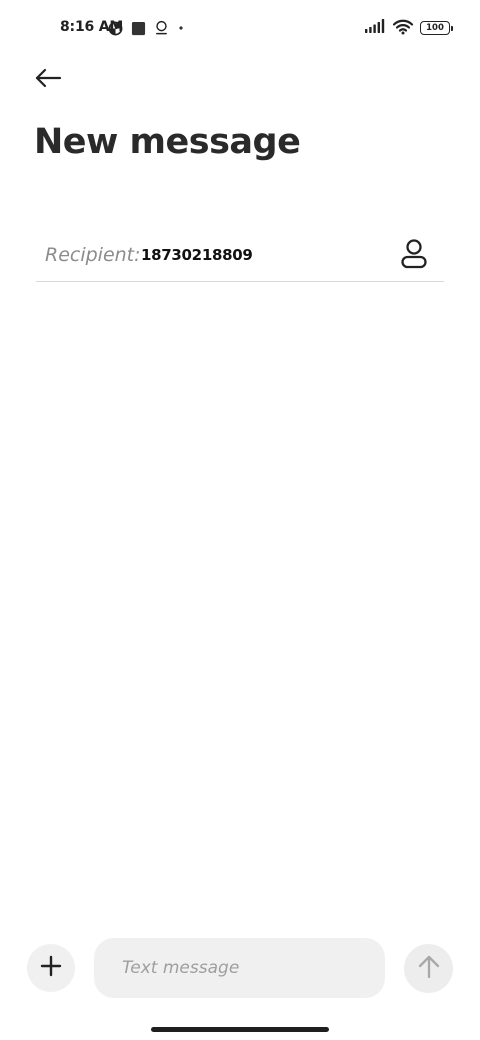 The width and height of the screenshot is (480, 1040). What do you see at coordinates (375, 28) in the screenshot?
I see `signal-icon` at bounding box center [375, 28].